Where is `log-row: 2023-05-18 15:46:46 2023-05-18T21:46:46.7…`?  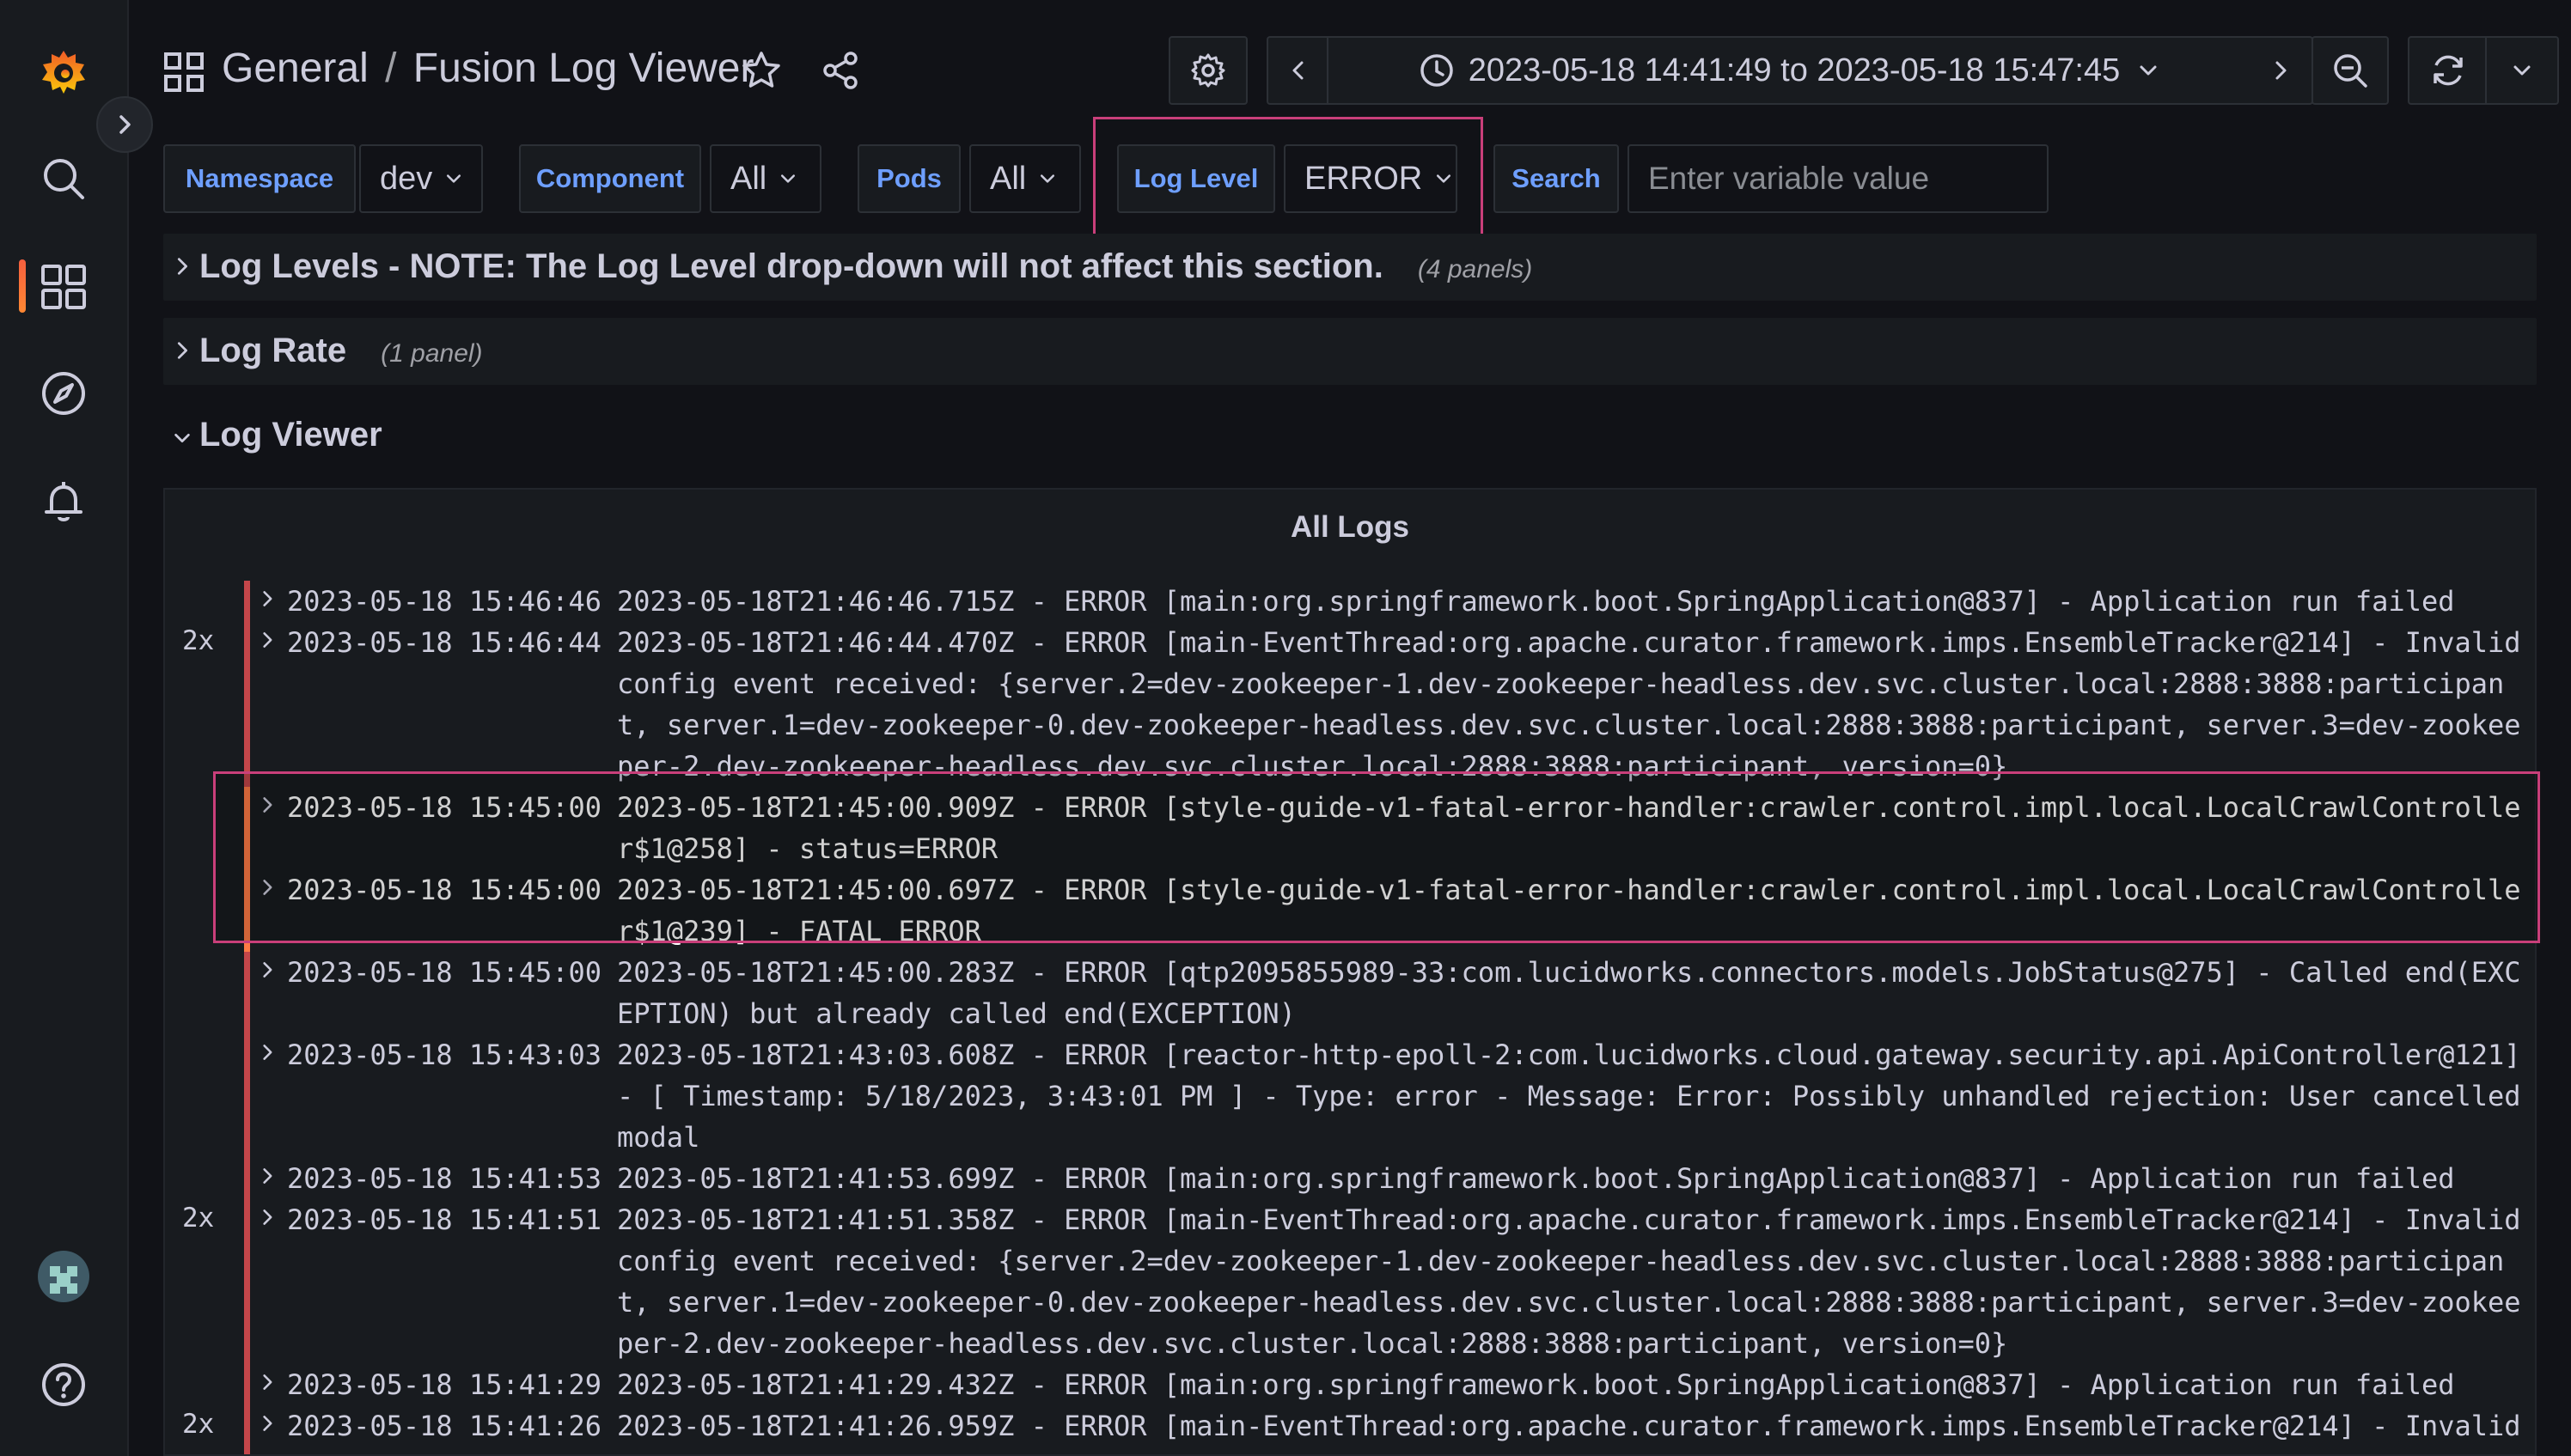
log-row: 2023-05-18 15:46:46 2023-05-18T21:46:46.7… is located at coordinates (1350, 602).